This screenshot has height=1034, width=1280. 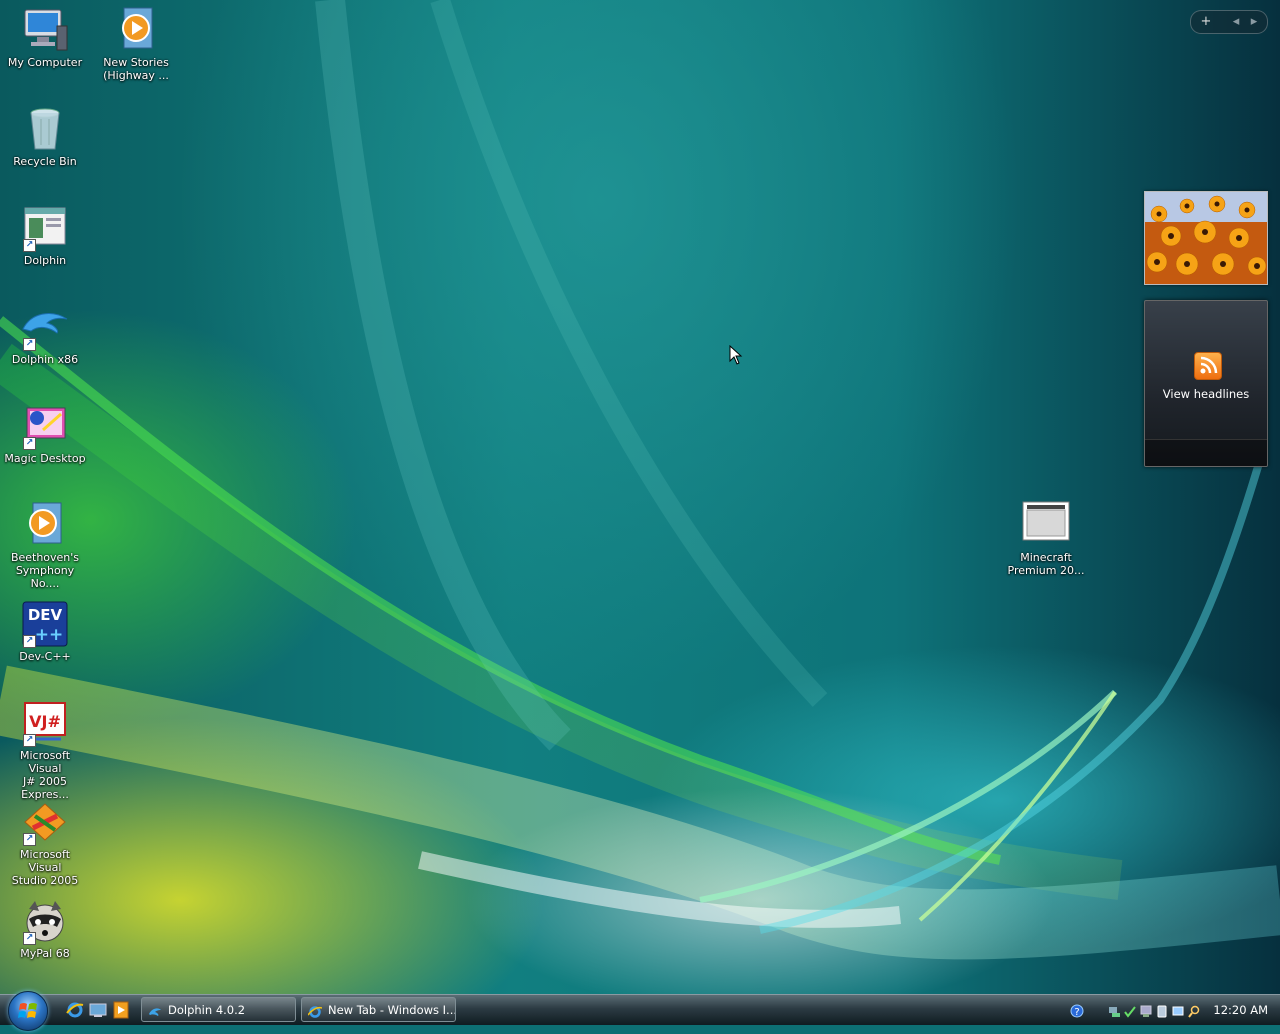 I want to click on media-player-icon, so click(x=121, y=1010).